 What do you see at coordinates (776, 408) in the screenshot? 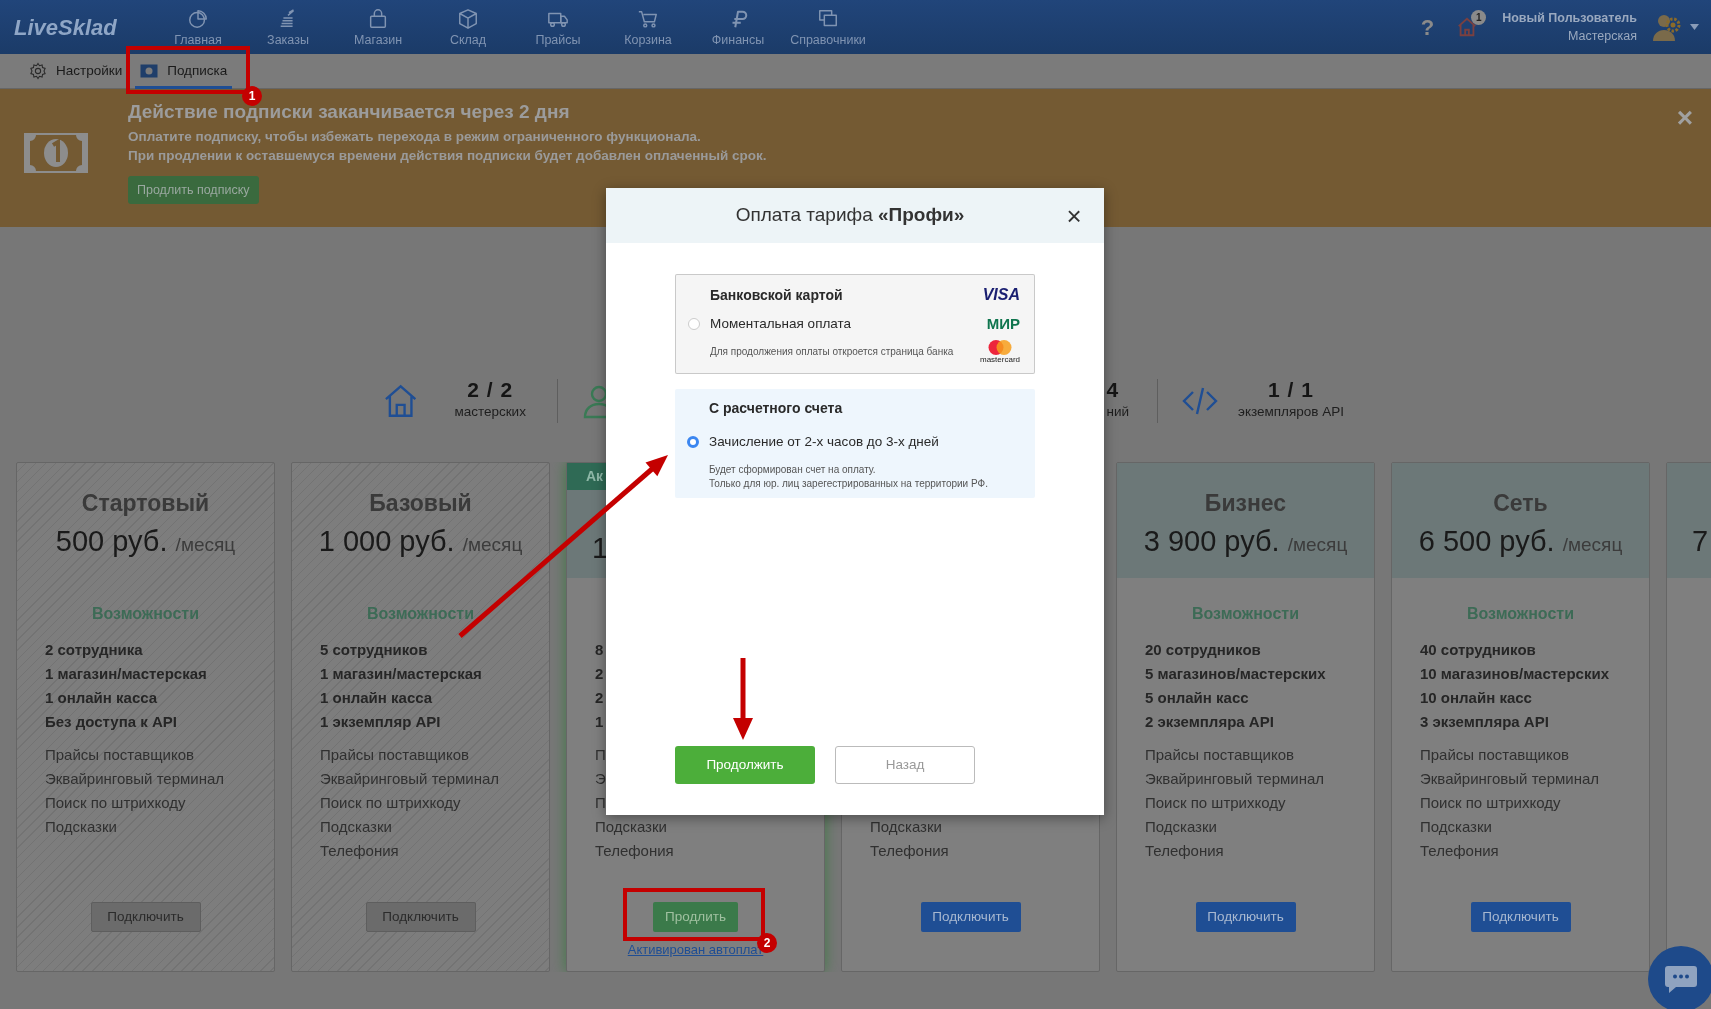
I see `option-title: С расчетного счета` at bounding box center [776, 408].